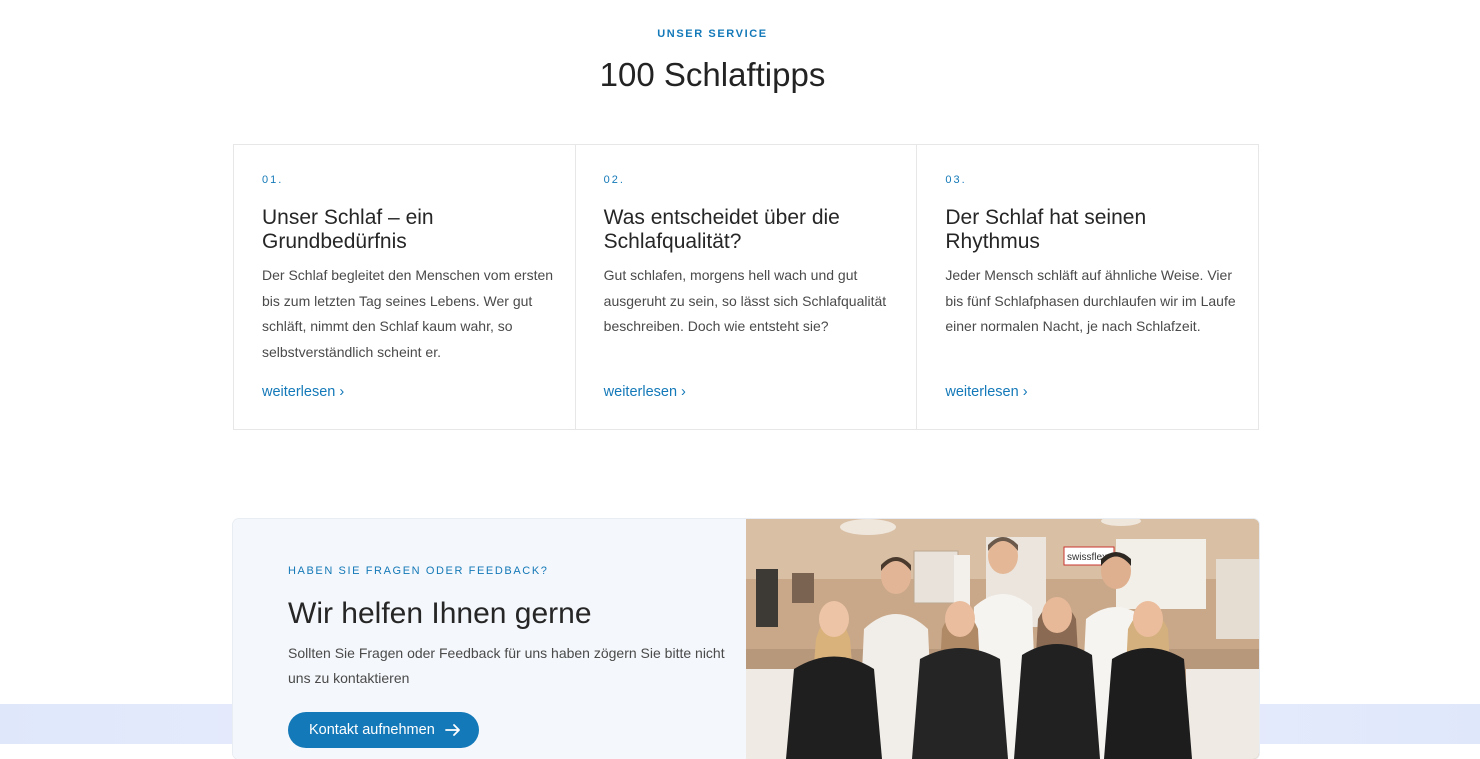  Describe the element at coordinates (372, 730) in the screenshot. I see `contact-button-label: Kontakt aufnehmen` at that location.